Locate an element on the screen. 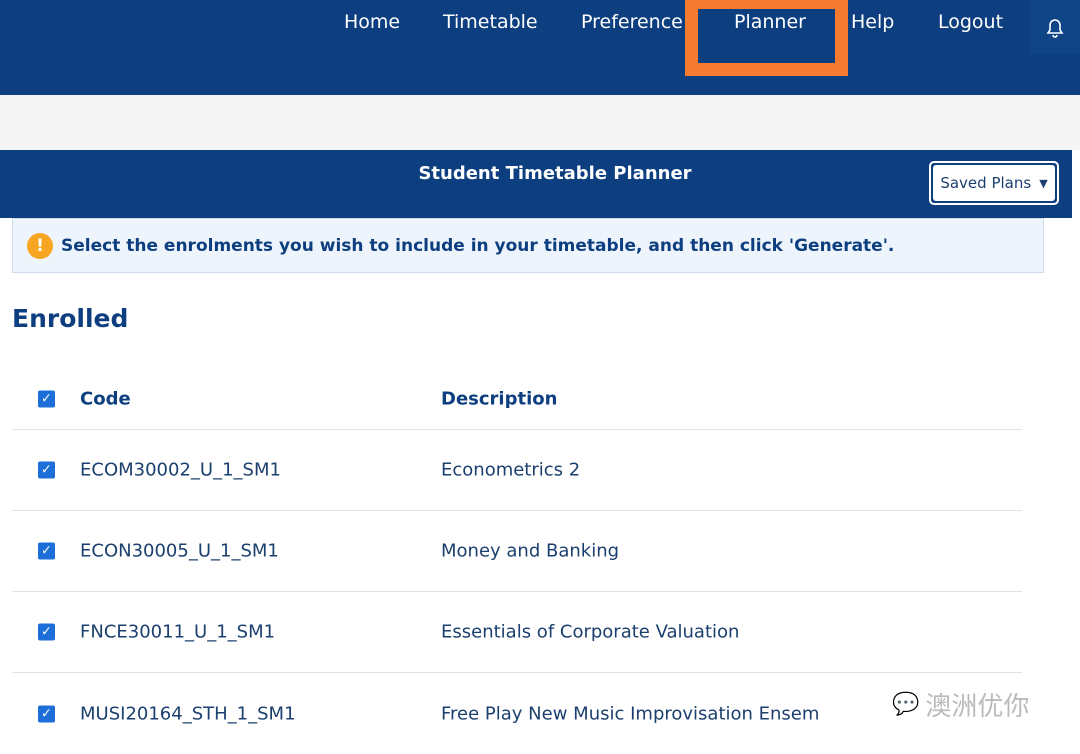 This screenshot has width=1080, height=754. row-code: FNCE30011_U_1_SM1 is located at coordinates (178, 632).